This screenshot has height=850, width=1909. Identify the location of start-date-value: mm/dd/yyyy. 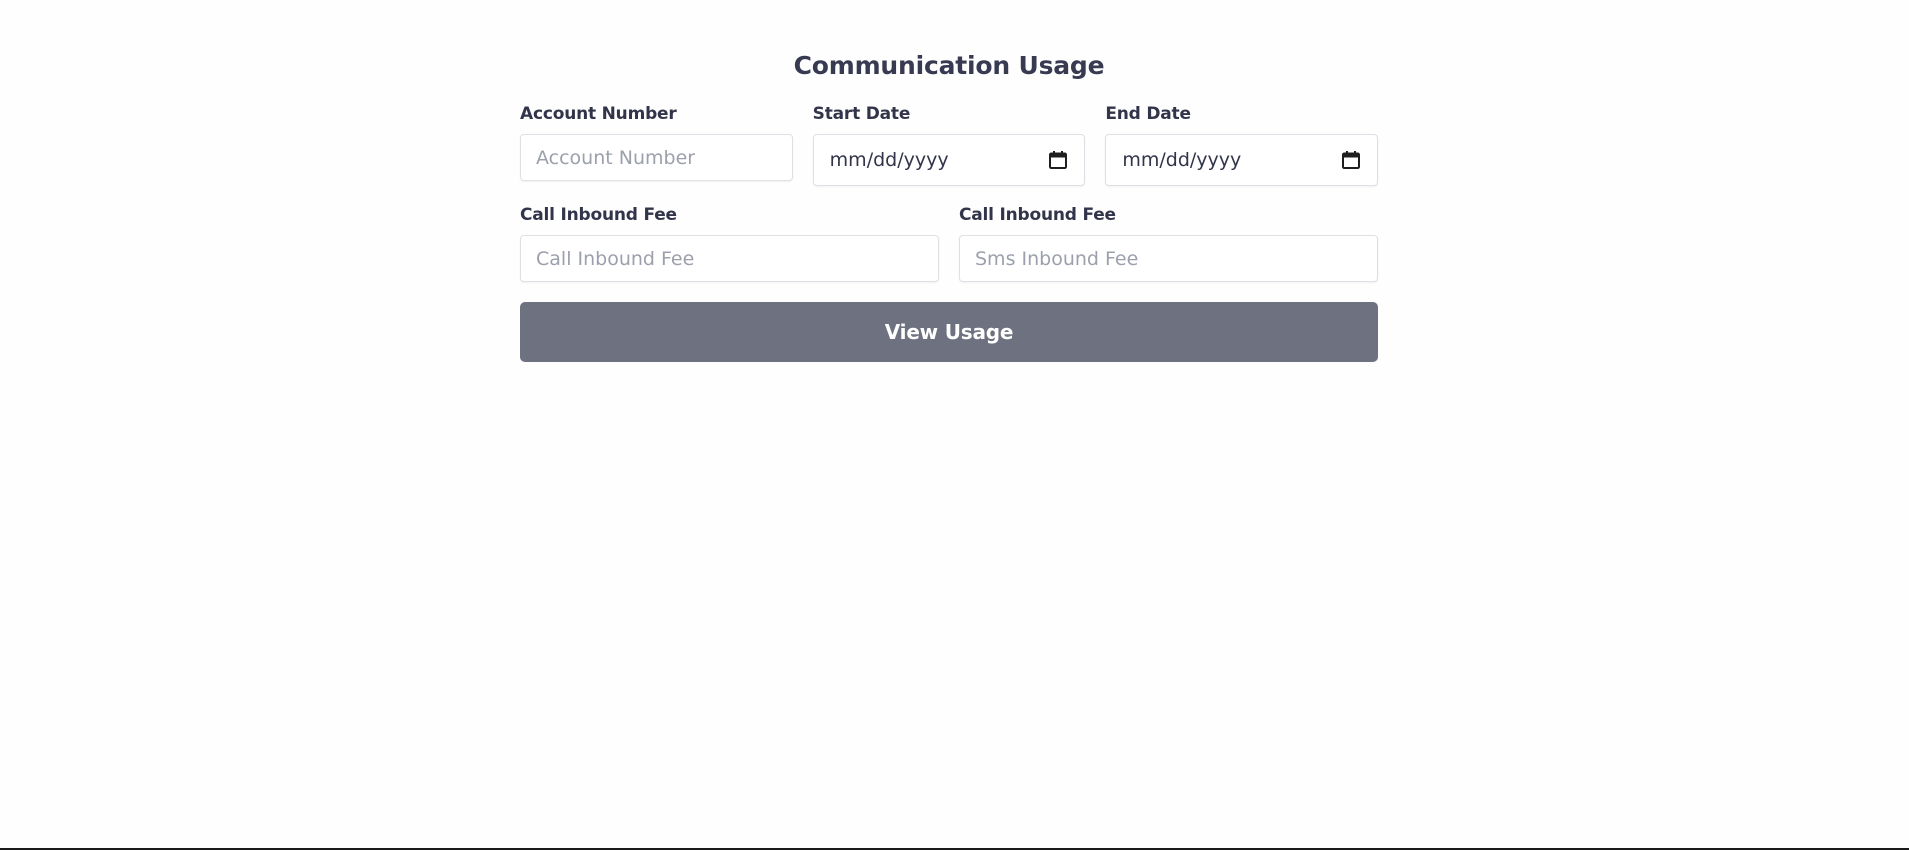
(889, 160).